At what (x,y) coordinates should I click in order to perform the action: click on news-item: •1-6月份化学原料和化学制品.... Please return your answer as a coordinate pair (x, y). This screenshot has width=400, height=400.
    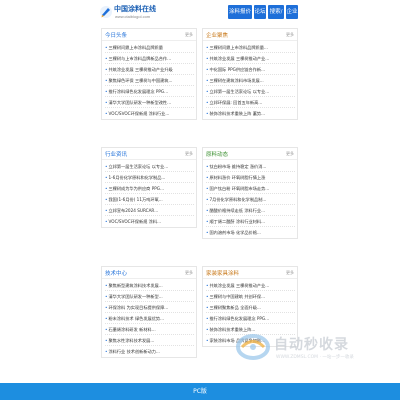
    Looking at the image, I should click on (149, 177).